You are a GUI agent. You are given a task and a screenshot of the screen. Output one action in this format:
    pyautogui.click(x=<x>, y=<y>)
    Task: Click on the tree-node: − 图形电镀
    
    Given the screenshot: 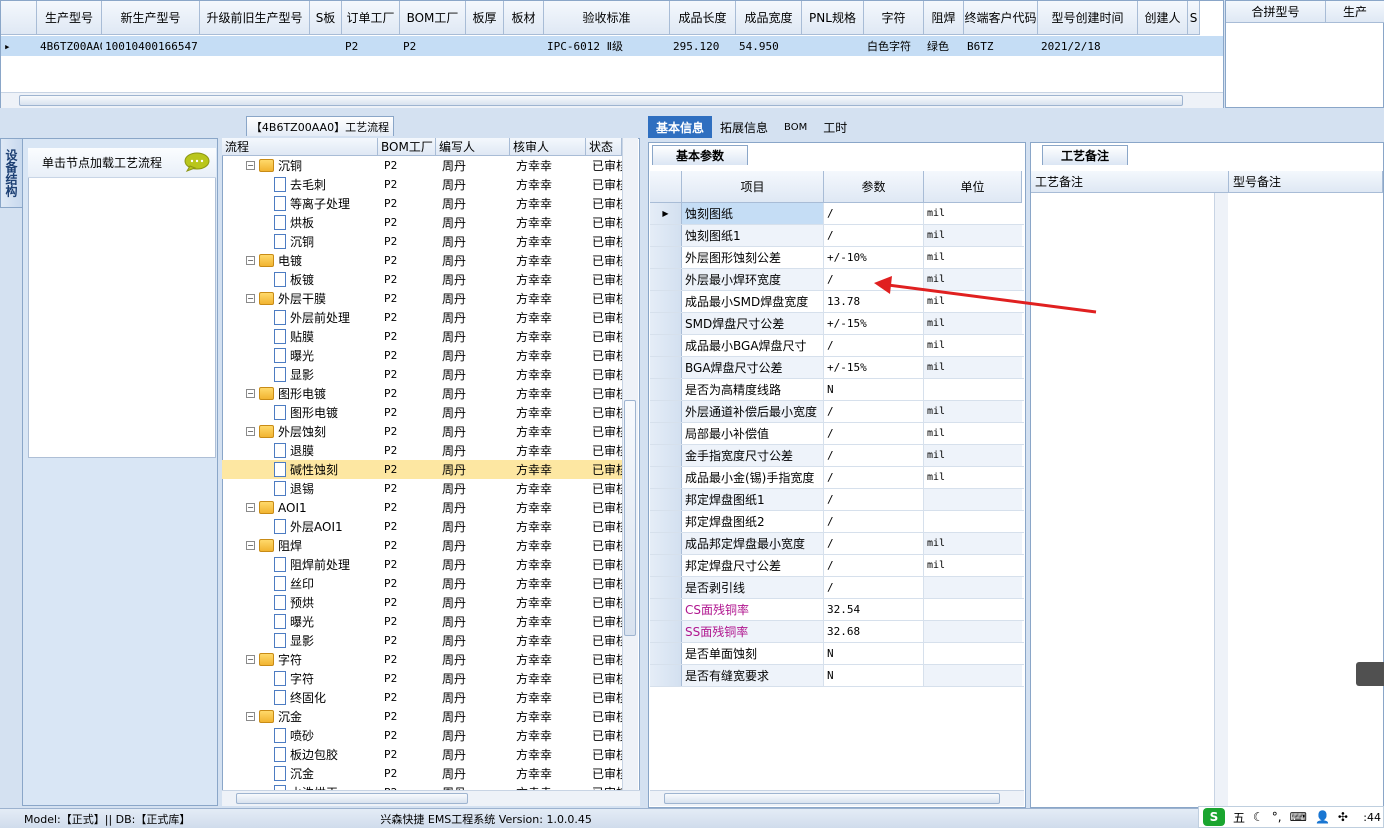 What is the action you would take?
    pyautogui.click(x=300, y=393)
    